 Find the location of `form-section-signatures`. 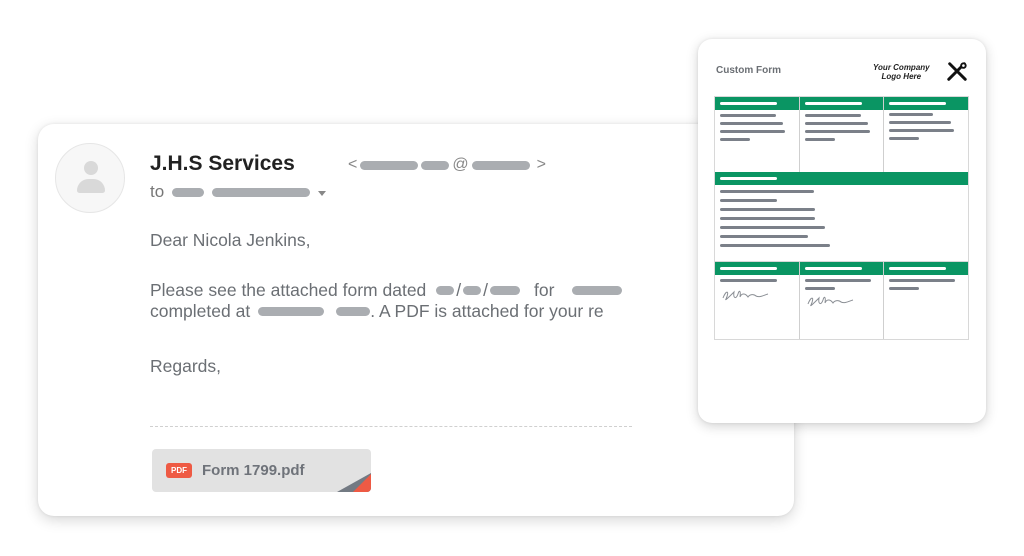

form-section-signatures is located at coordinates (841, 301).